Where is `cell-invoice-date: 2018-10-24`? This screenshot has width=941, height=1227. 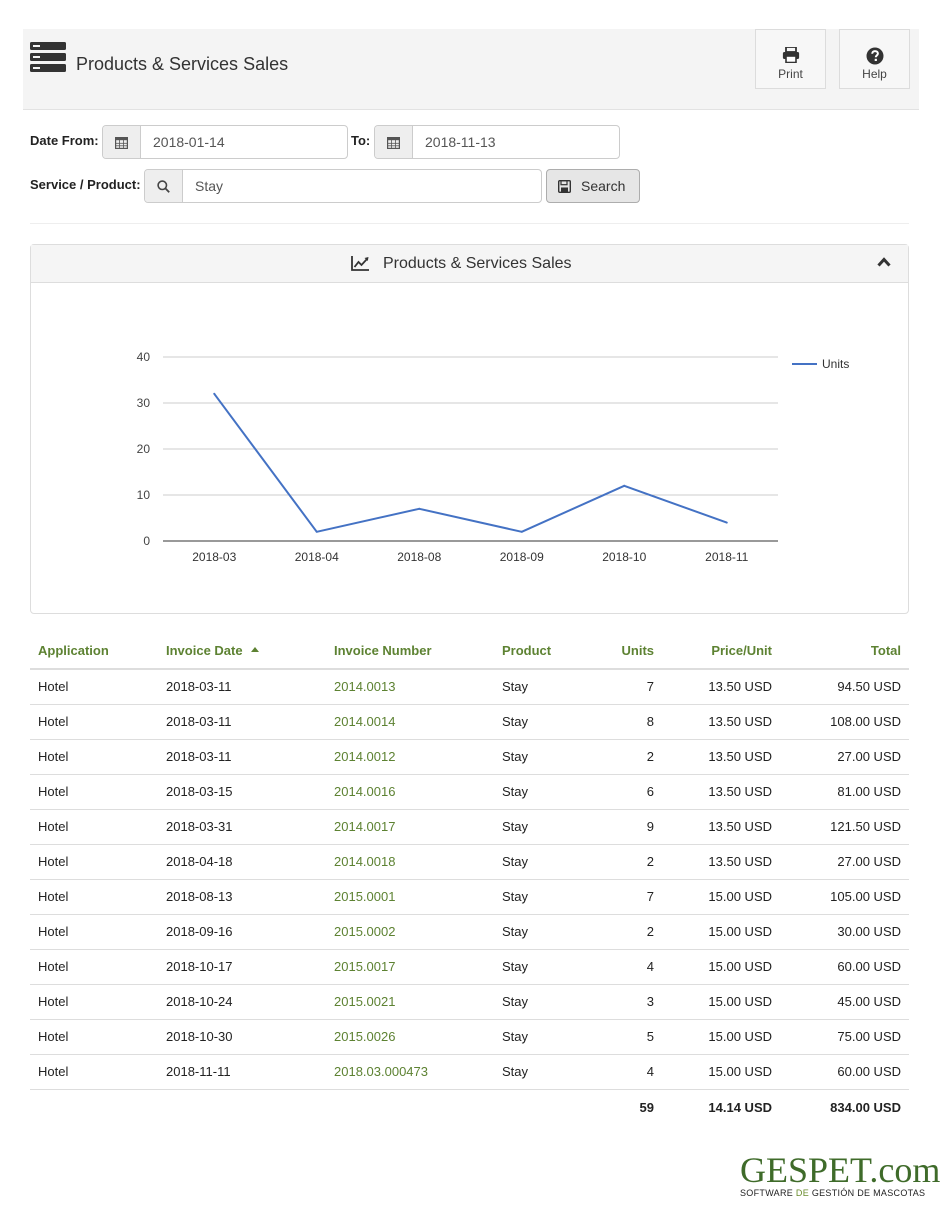 cell-invoice-date: 2018-10-24 is located at coordinates (242, 1001).